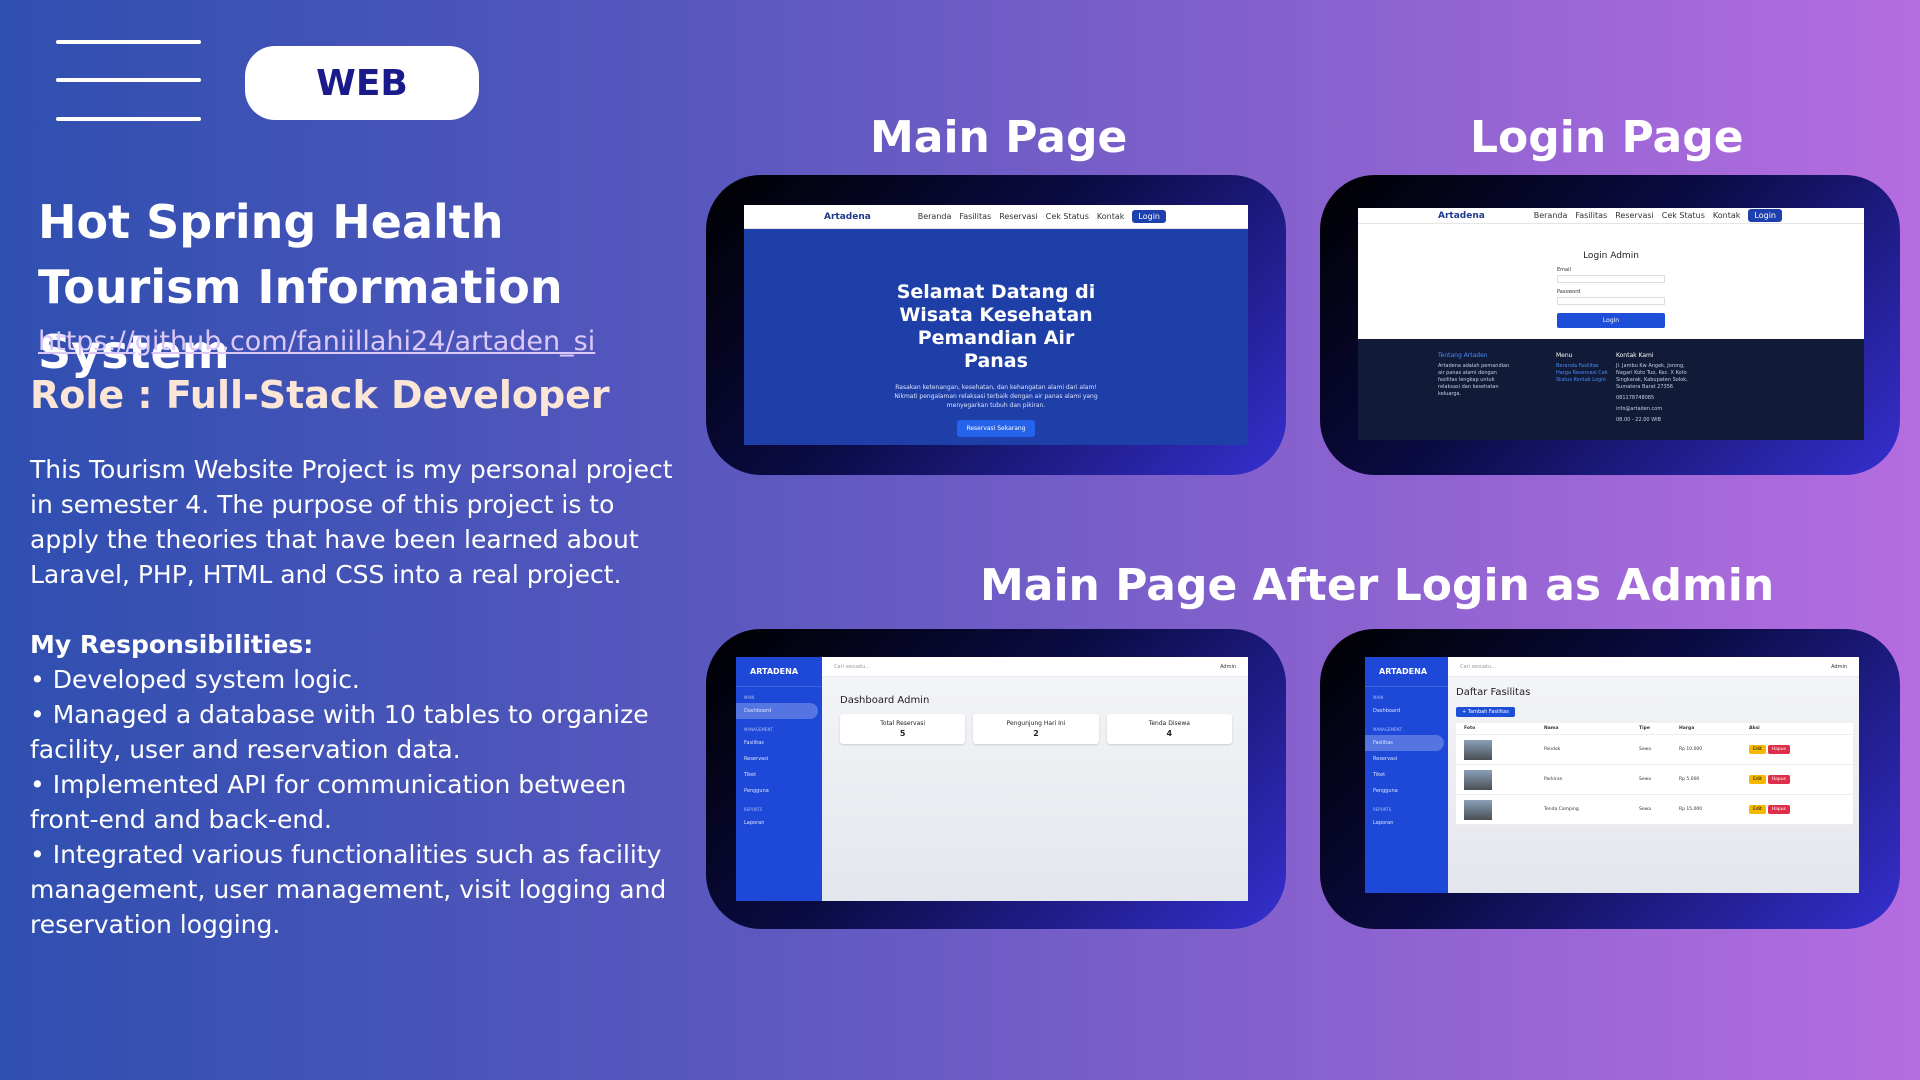 This screenshot has width=1920, height=1080. I want to click on facility-name: Tenda Camping, so click(1561, 809).